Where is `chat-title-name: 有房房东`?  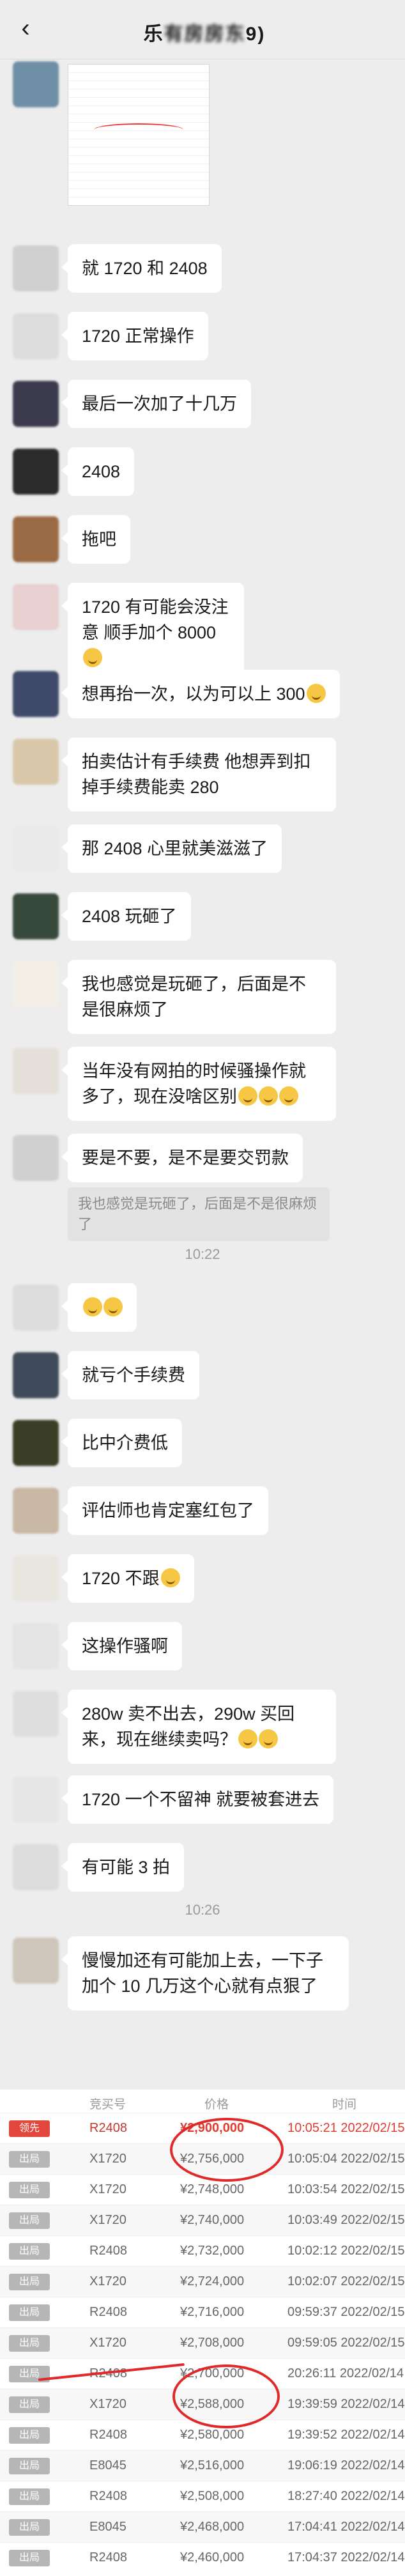
chat-title-name: 有房房东 is located at coordinates (205, 34).